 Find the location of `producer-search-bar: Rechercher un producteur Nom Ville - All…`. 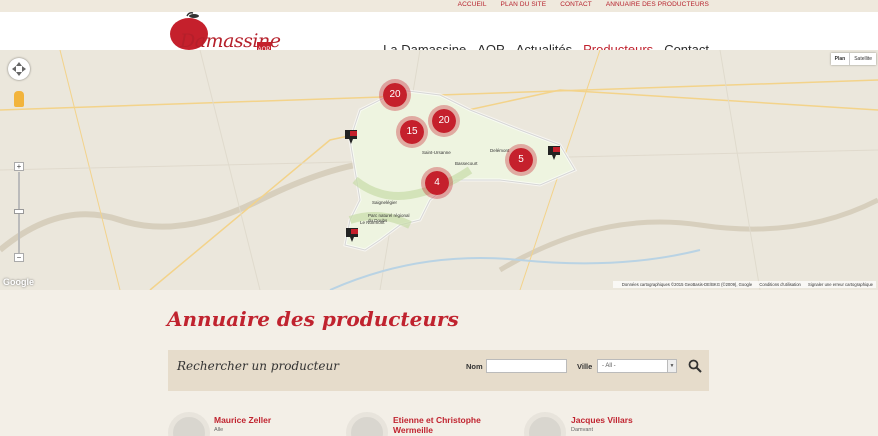

producer-search-bar: Rechercher un producteur Nom Ville - All… is located at coordinates (438, 370).